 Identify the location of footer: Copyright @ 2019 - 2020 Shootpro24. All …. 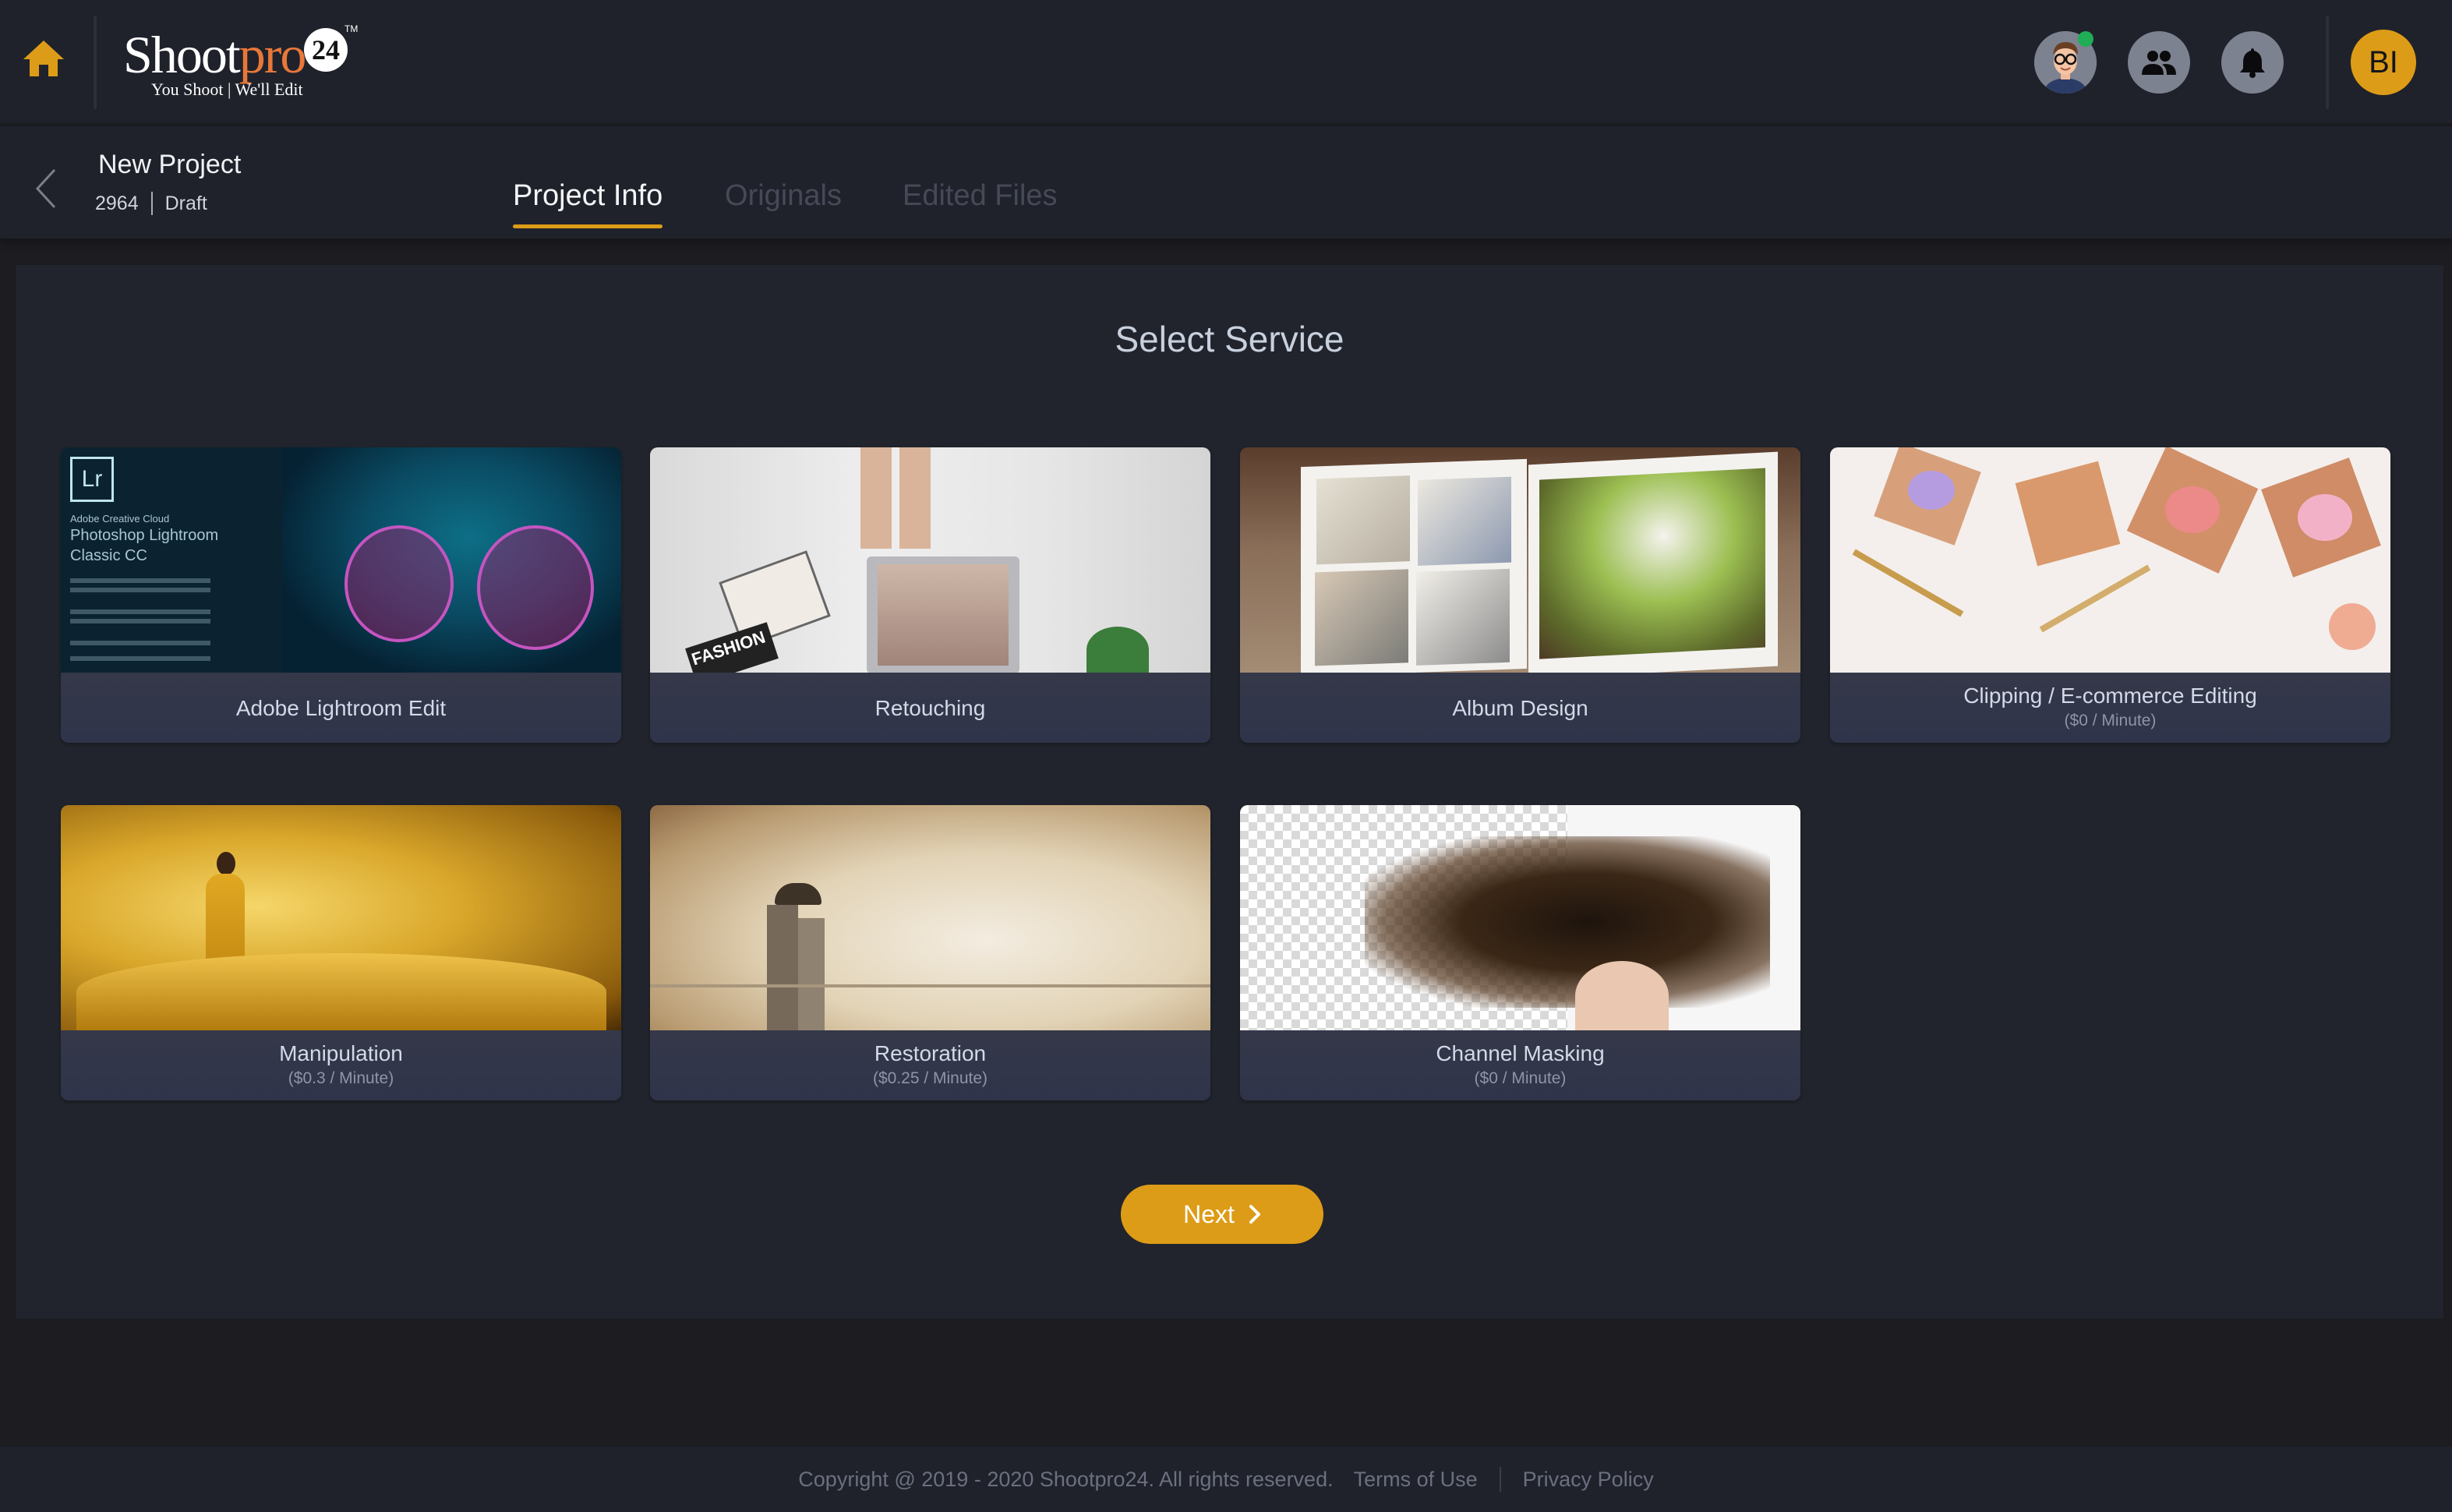
(1226, 1479).